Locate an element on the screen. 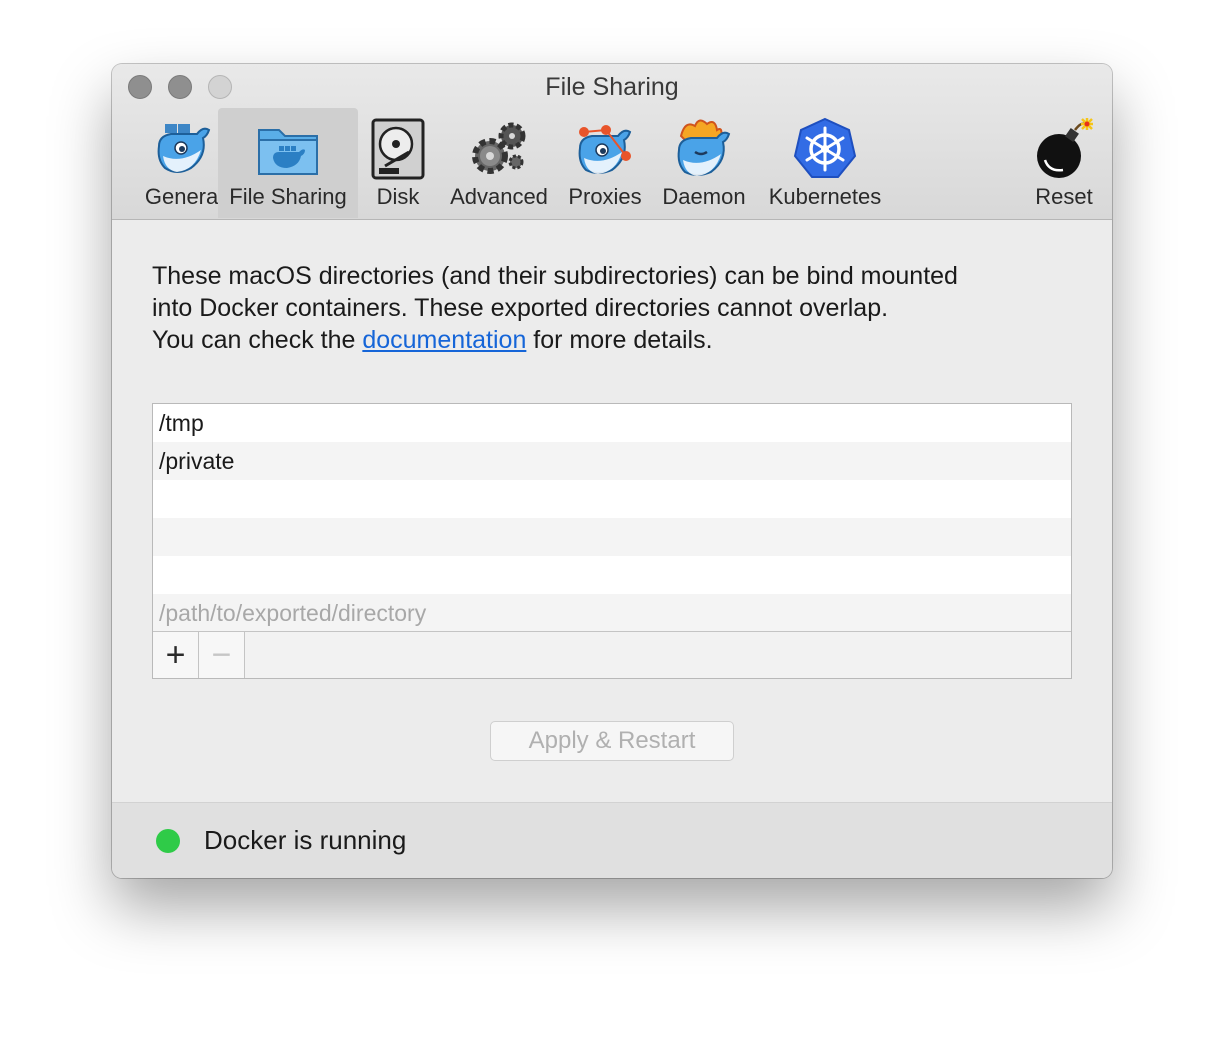  tab-daemon: Daemon is located at coordinates (704, 163).